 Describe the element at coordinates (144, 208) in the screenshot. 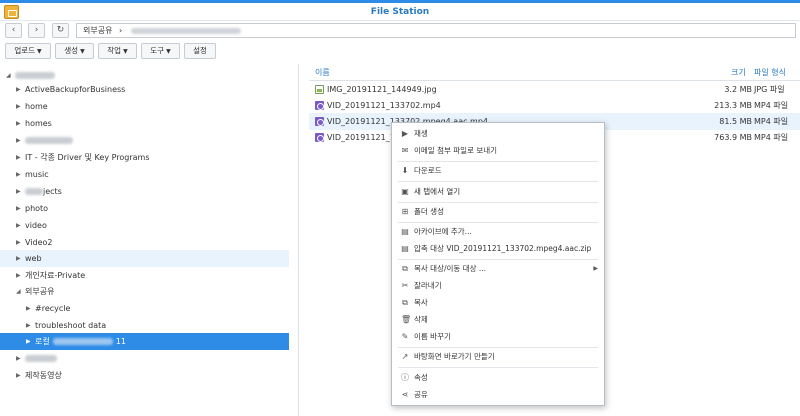

I see `tree-item-photo: ▶ photo` at that location.